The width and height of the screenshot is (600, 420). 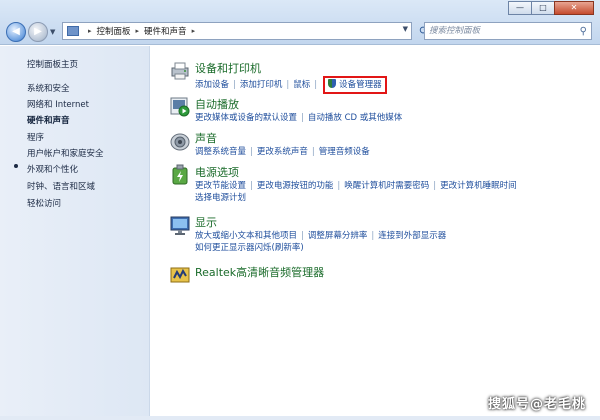 I want to click on maximize-button: □, so click(x=543, y=8).